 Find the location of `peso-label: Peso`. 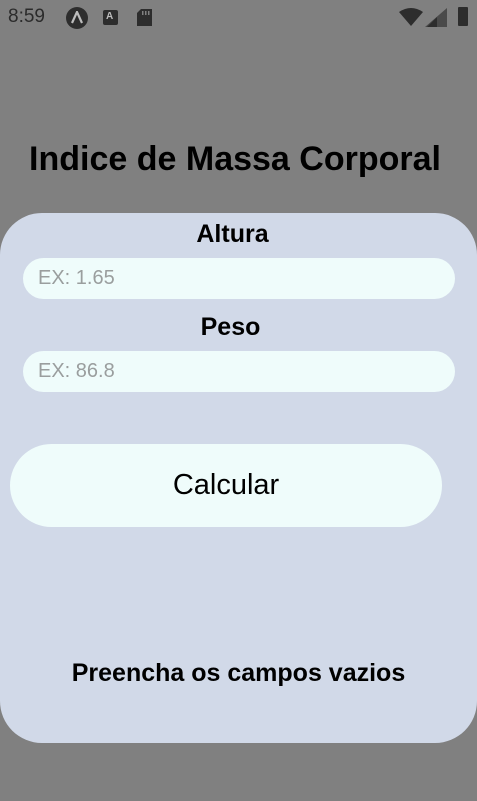

peso-label: Peso is located at coordinates (230, 327).